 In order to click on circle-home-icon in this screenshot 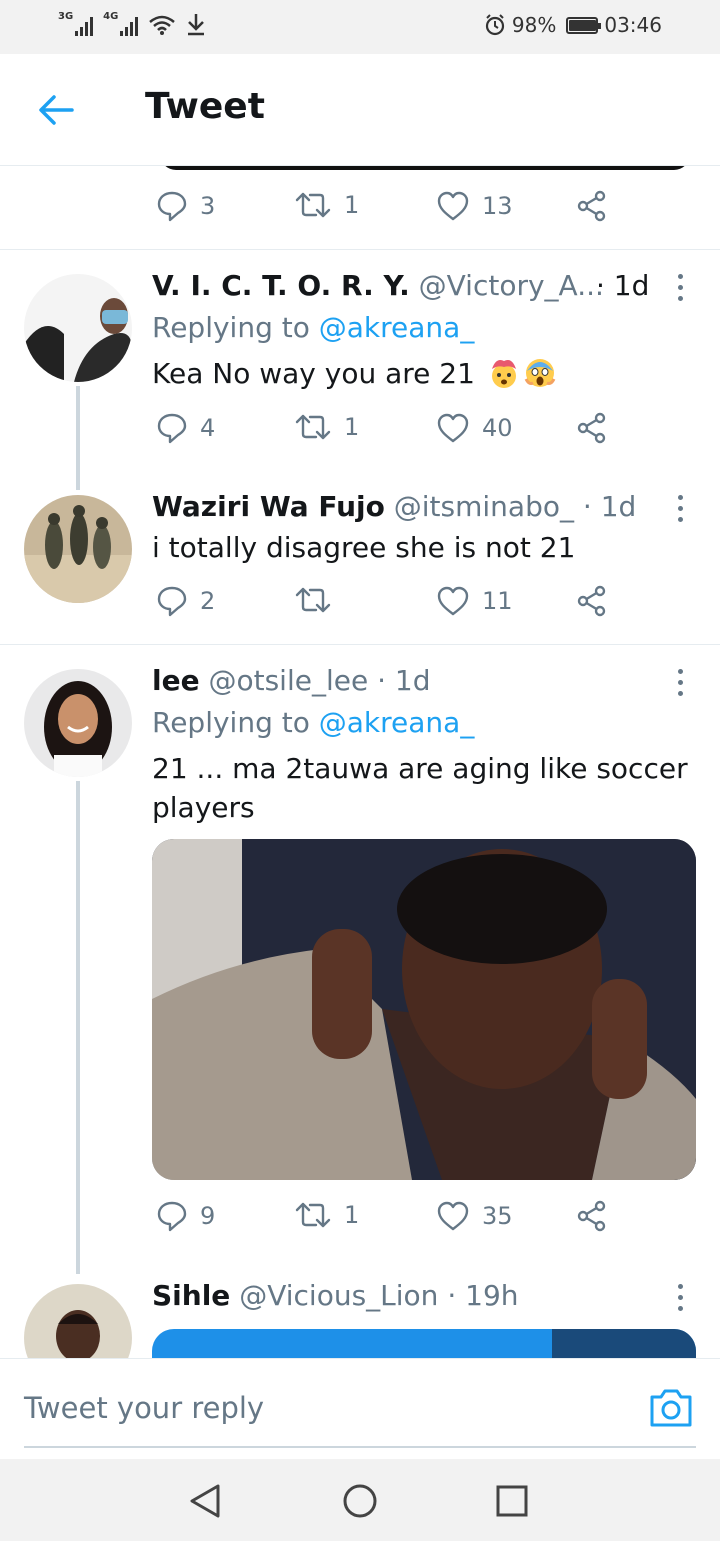, I will do `click(360, 1501)`.